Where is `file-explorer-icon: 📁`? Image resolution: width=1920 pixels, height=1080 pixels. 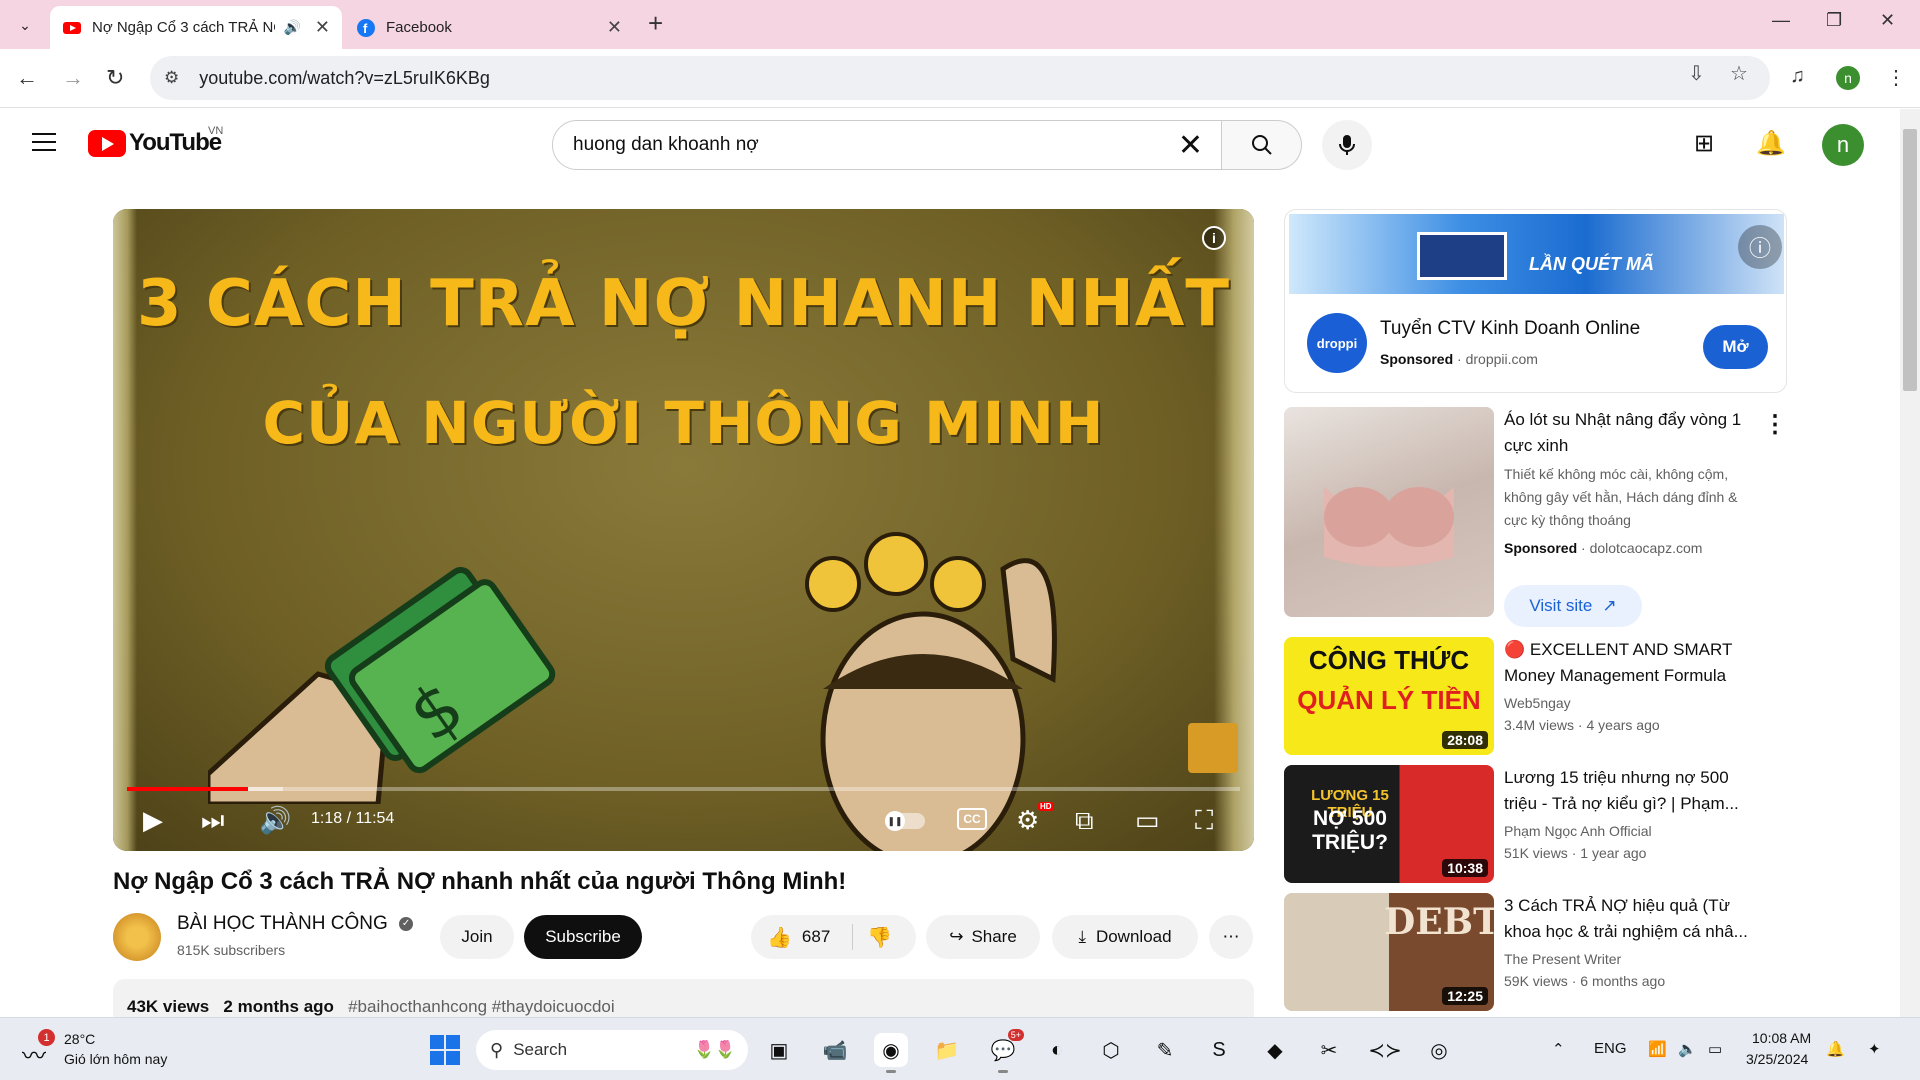
file-explorer-icon: 📁 is located at coordinates (947, 1050).